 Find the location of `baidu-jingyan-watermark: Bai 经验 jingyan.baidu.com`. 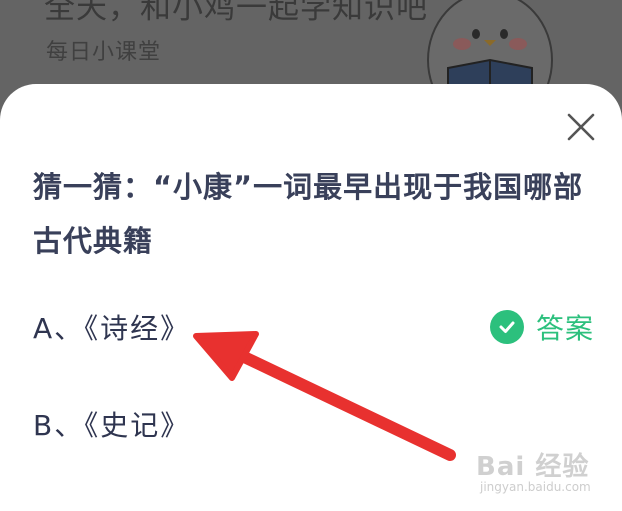

baidu-jingyan-watermark: Bai 经验 jingyan.baidu.com is located at coordinates (546, 476).